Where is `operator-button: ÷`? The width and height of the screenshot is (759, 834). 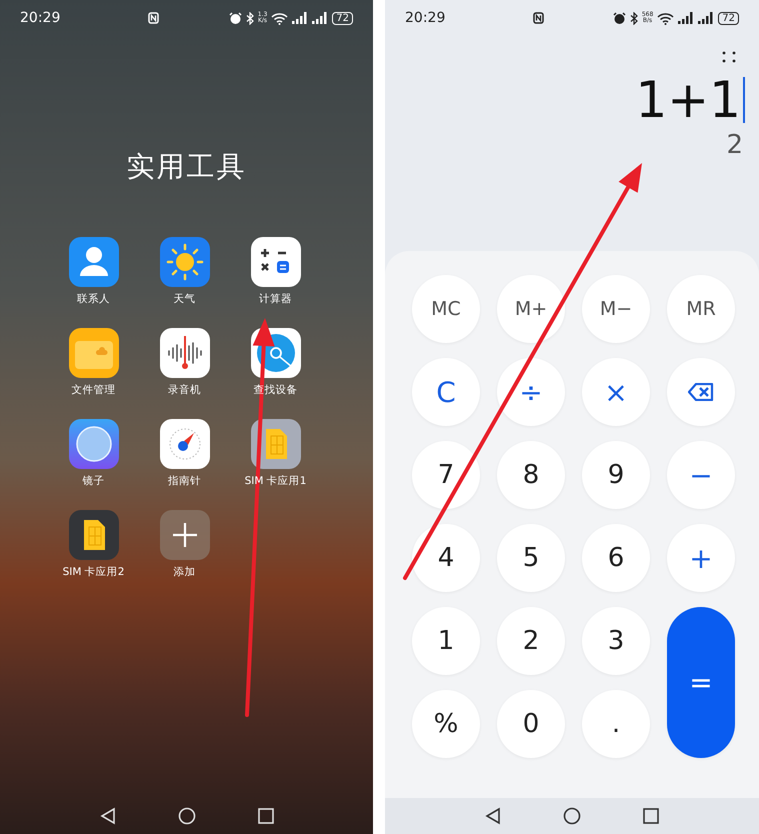 operator-button: ÷ is located at coordinates (531, 392).